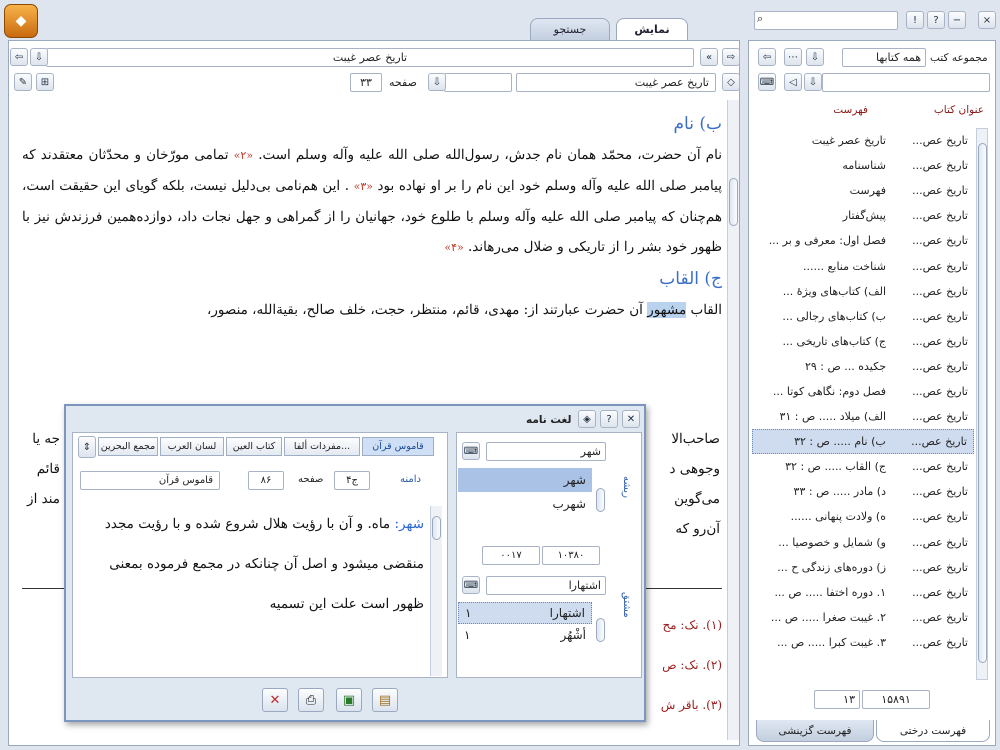  What do you see at coordinates (570, 29) in the screenshot?
I see `tab-search: جستجو` at bounding box center [570, 29].